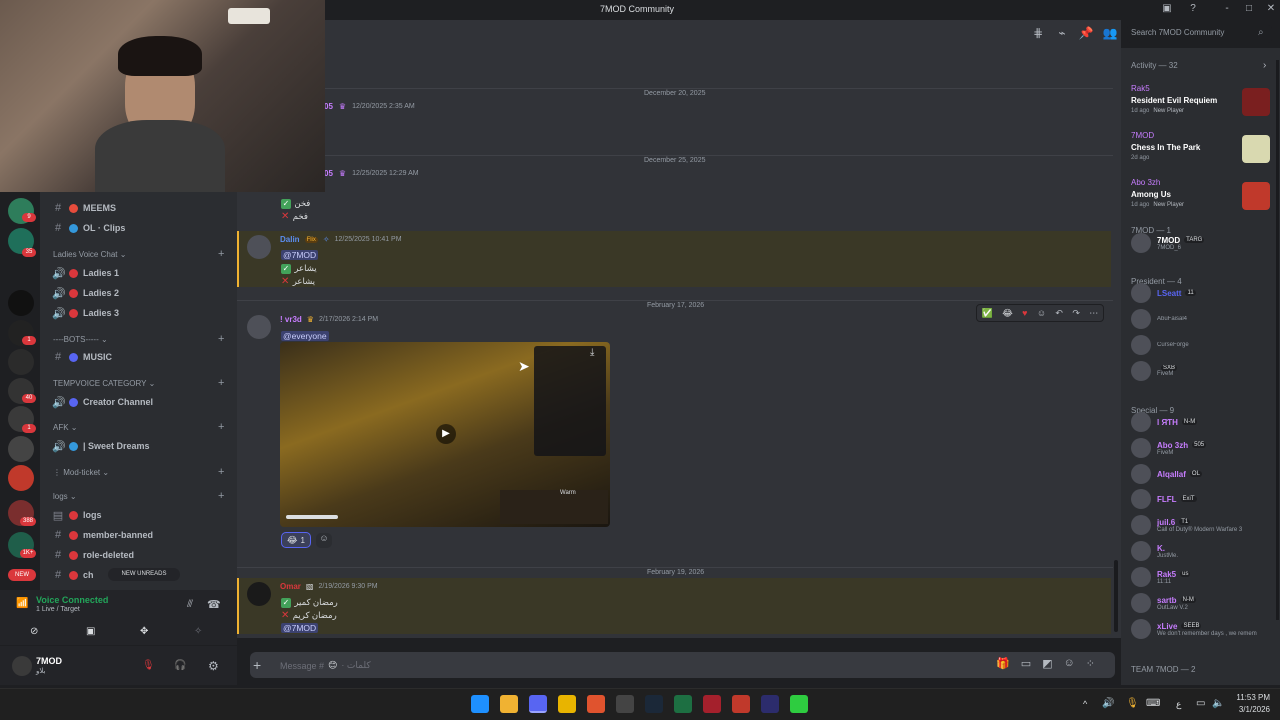  I want to click on channel-item: 🔊 | Sweet Dreams, so click(101, 446).